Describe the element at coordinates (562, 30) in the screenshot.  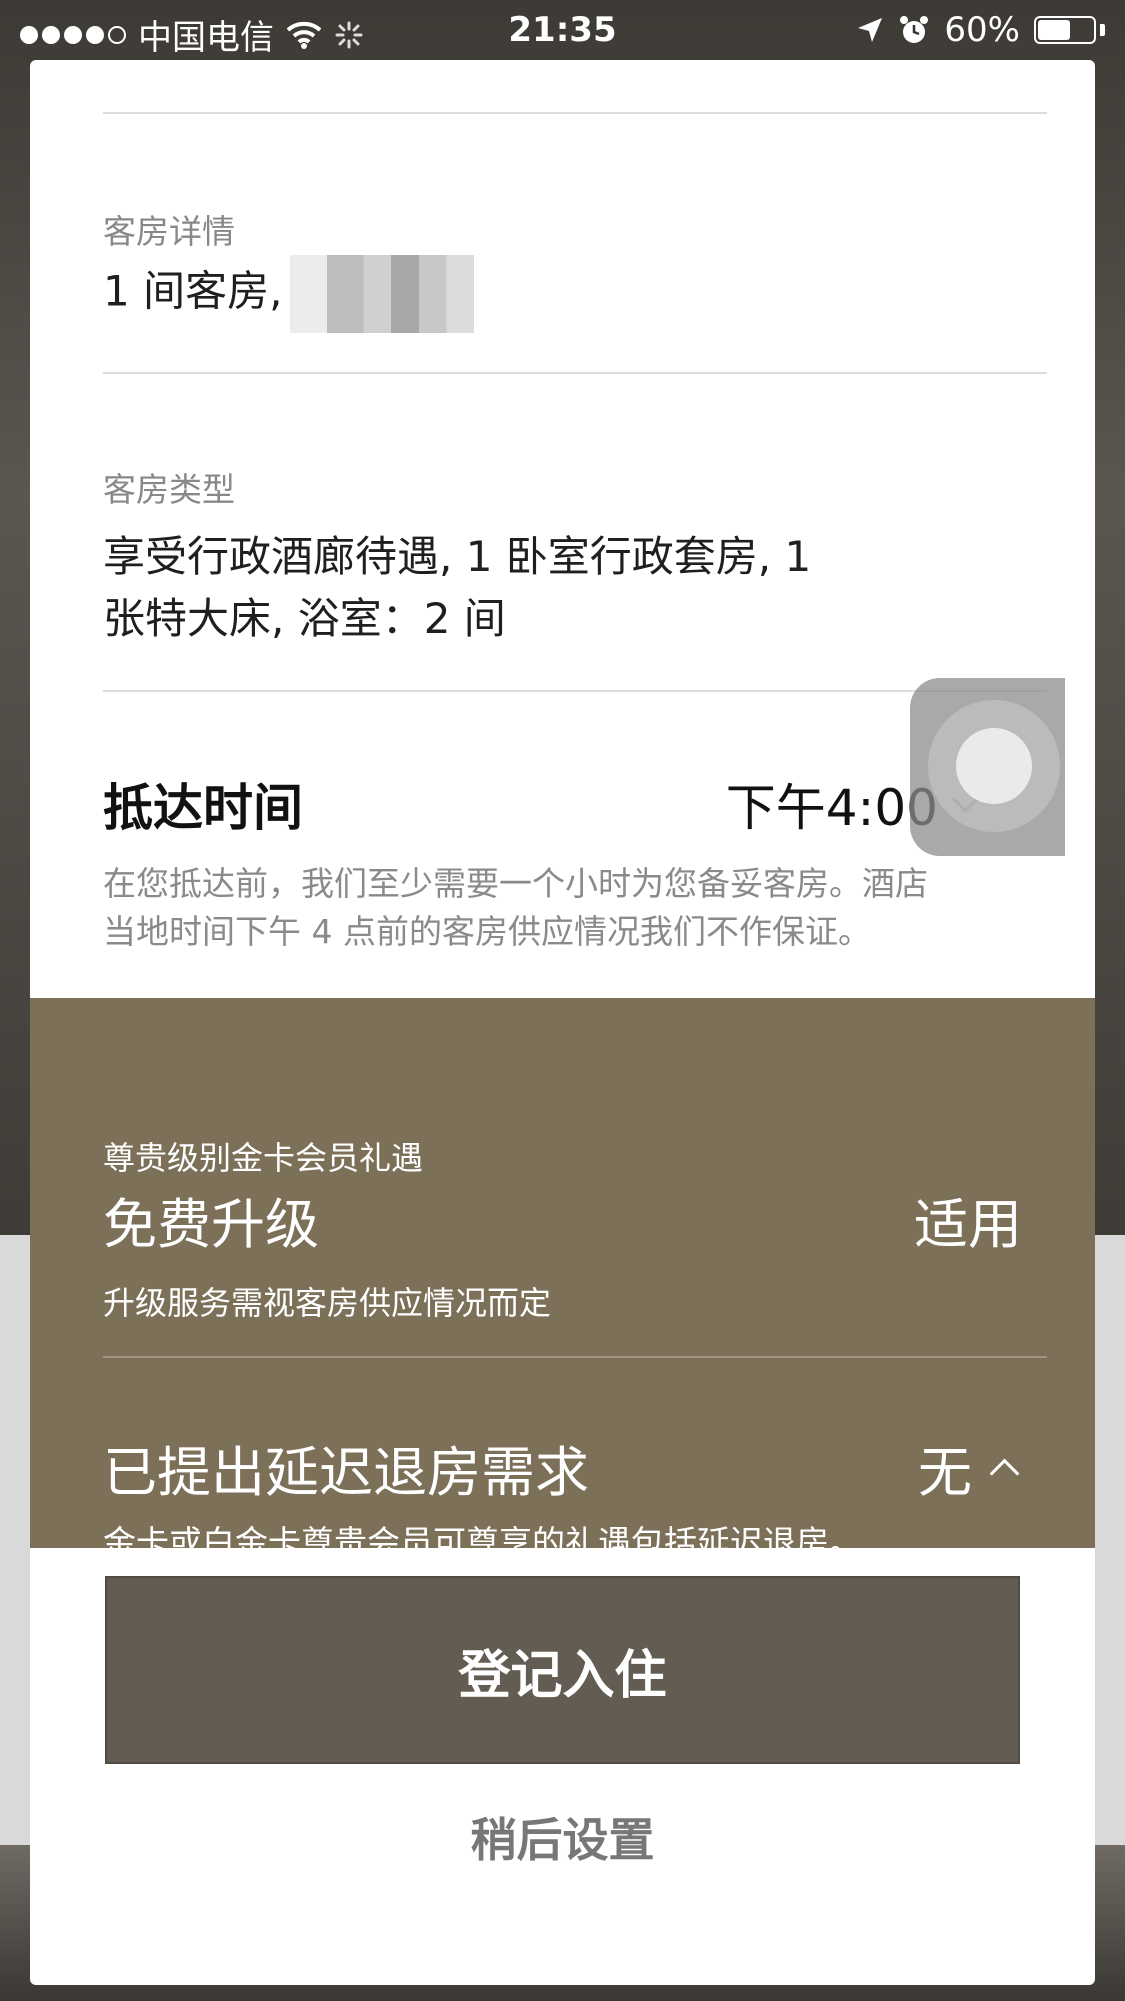
I see `status-bar: 中国电信 21:35 60%` at that location.